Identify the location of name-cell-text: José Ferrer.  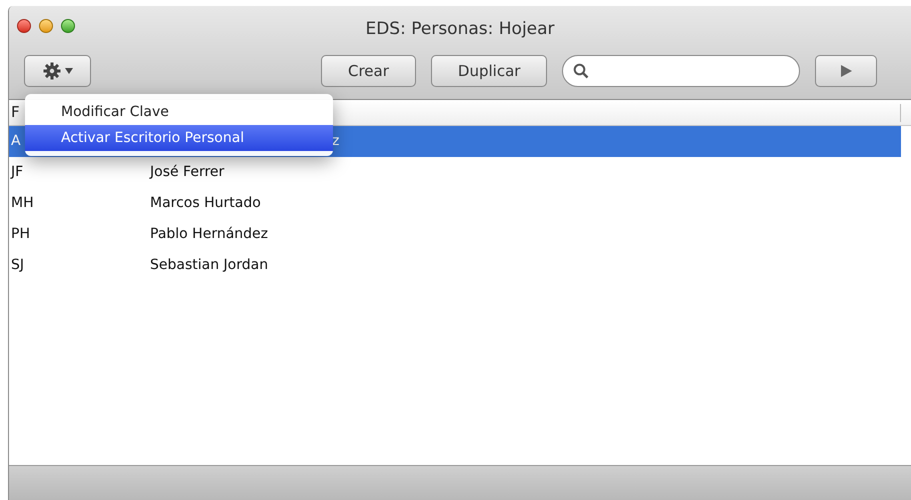
(187, 172).